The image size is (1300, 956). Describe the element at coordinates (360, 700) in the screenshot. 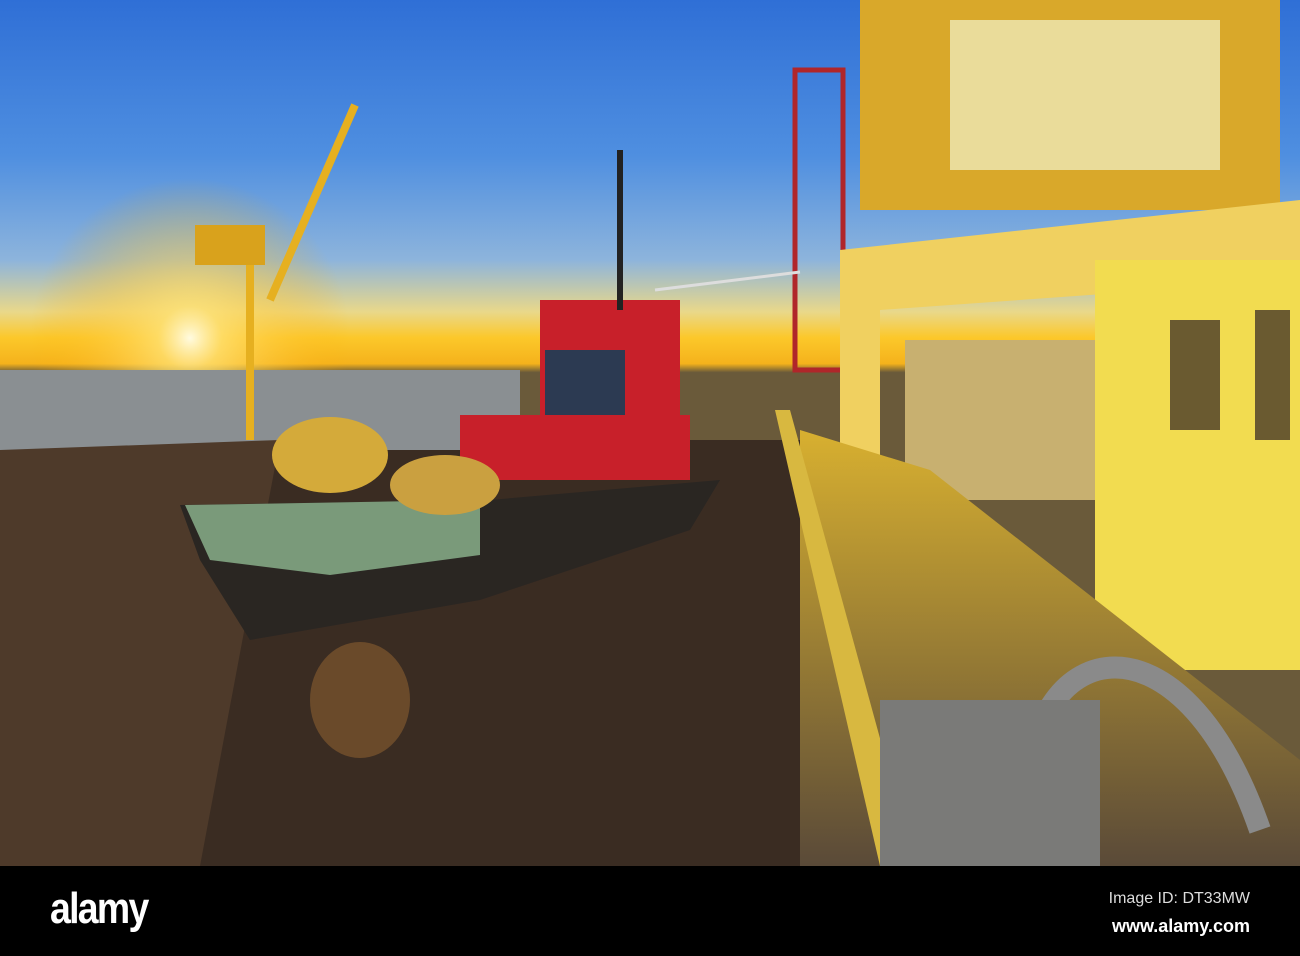

I see `propeller-nozzle` at that location.